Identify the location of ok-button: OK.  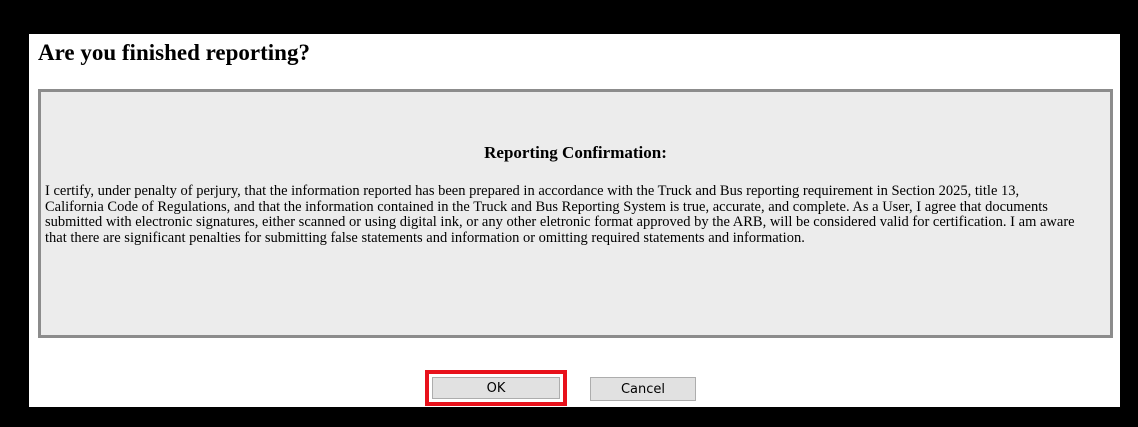
(496, 388).